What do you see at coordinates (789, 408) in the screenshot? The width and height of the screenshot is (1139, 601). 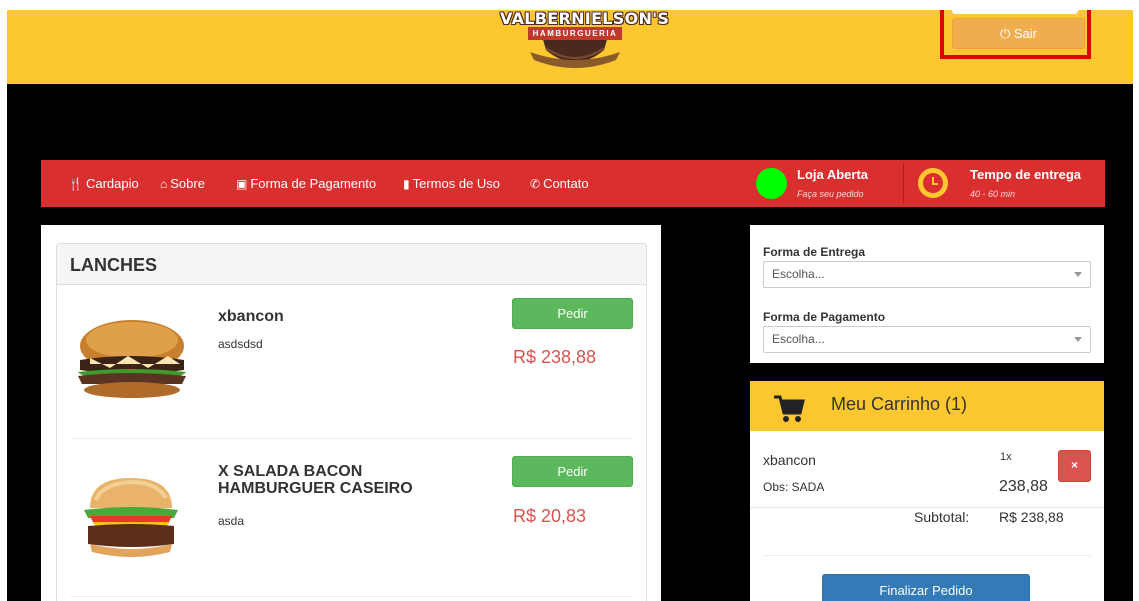 I see `shopping-cart-icon` at bounding box center [789, 408].